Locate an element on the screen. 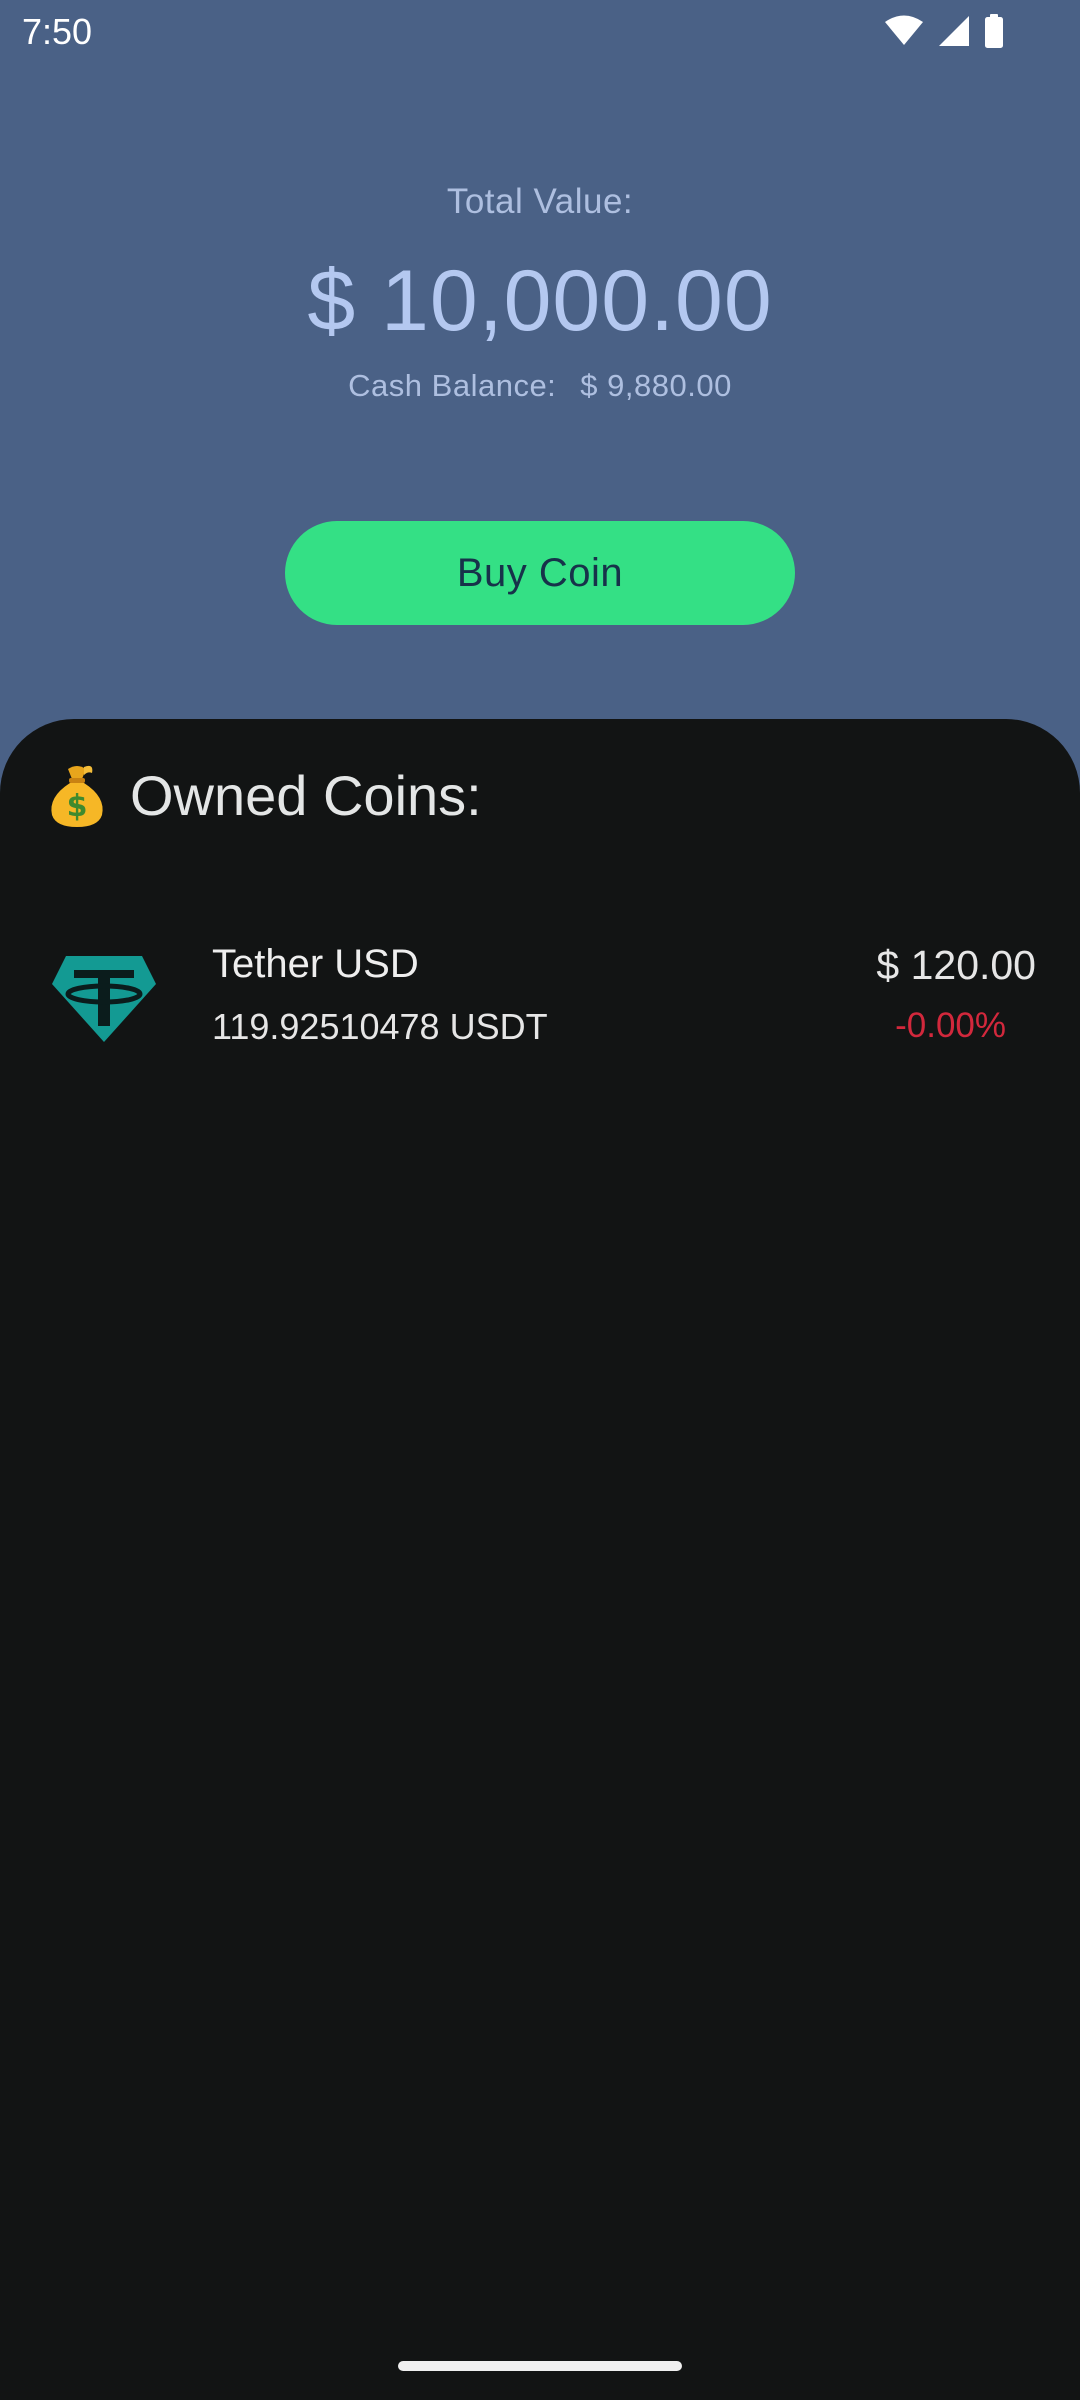 The image size is (1080, 2400). owned-coins-title: Owned Coins: is located at coordinates (306, 795).